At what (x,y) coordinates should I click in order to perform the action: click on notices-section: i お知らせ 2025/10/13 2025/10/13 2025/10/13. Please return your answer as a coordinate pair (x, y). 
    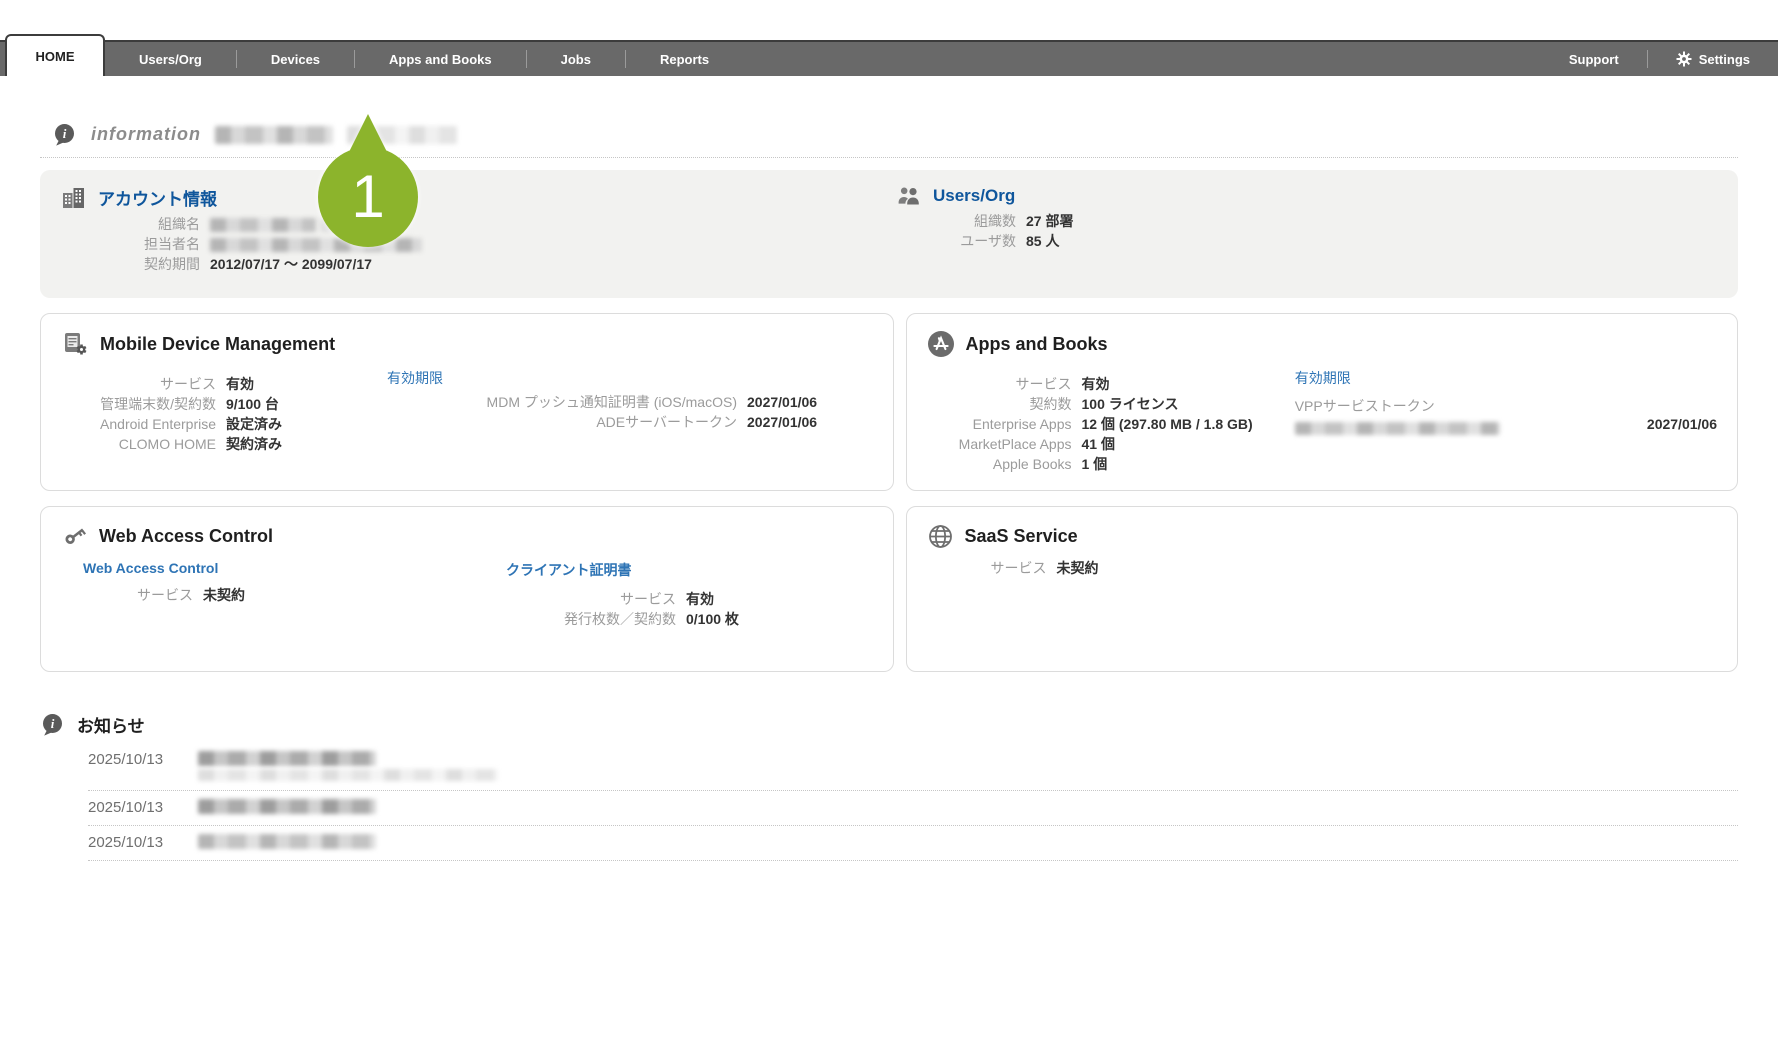
    Looking at the image, I should click on (889, 786).